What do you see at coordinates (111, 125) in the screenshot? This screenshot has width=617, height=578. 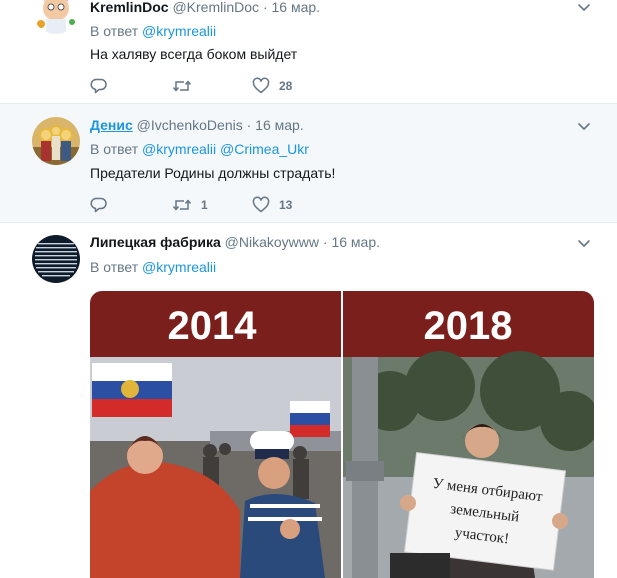 I see `display-name: Денис` at bounding box center [111, 125].